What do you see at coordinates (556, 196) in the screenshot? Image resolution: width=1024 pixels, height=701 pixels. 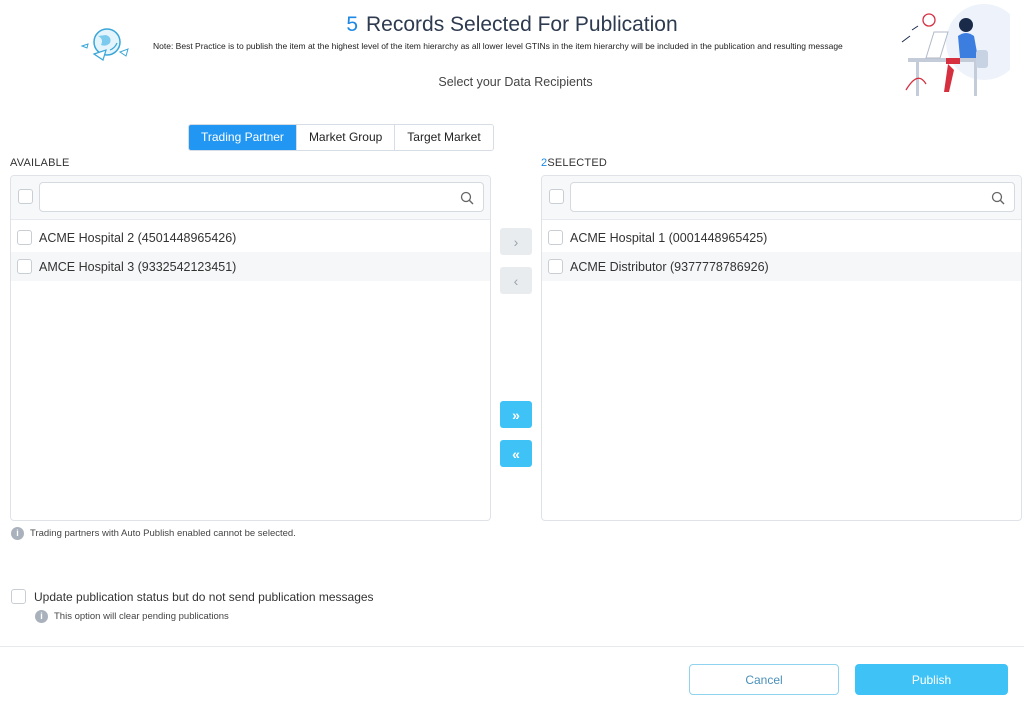 I see `selected-select-all-checkbox` at bounding box center [556, 196].